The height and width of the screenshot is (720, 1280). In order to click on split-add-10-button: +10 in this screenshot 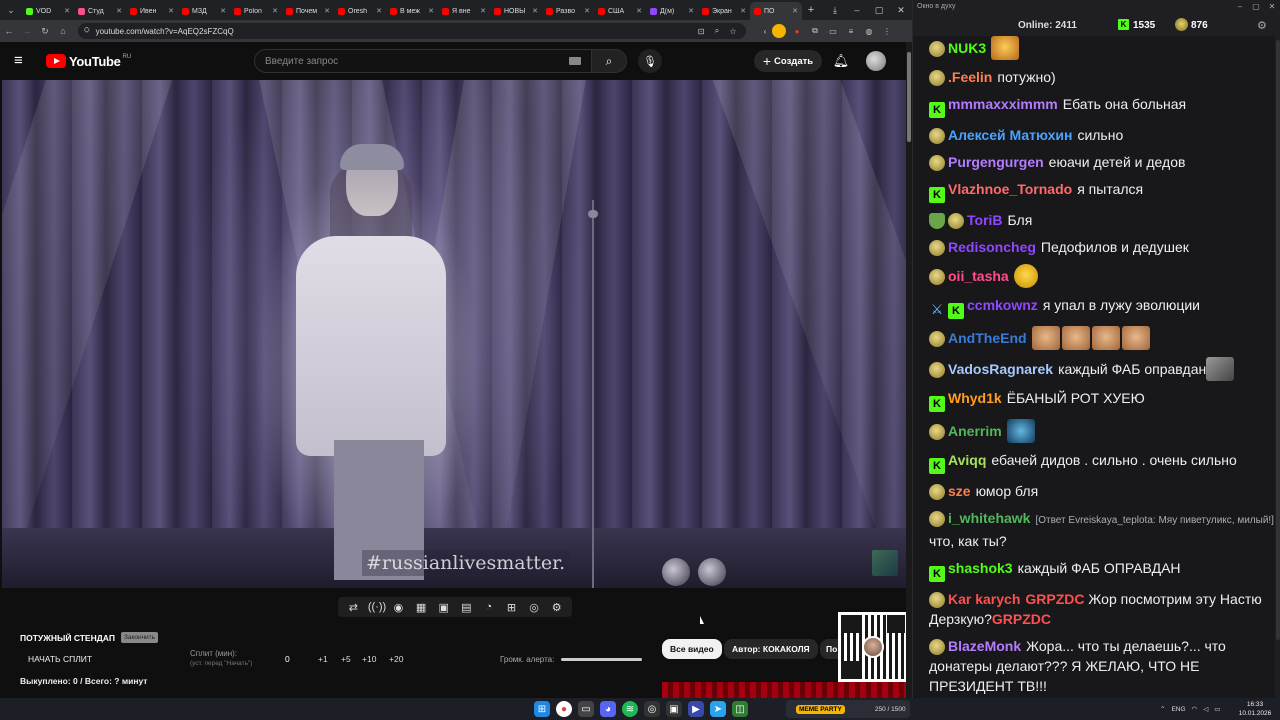, I will do `click(369, 659)`.